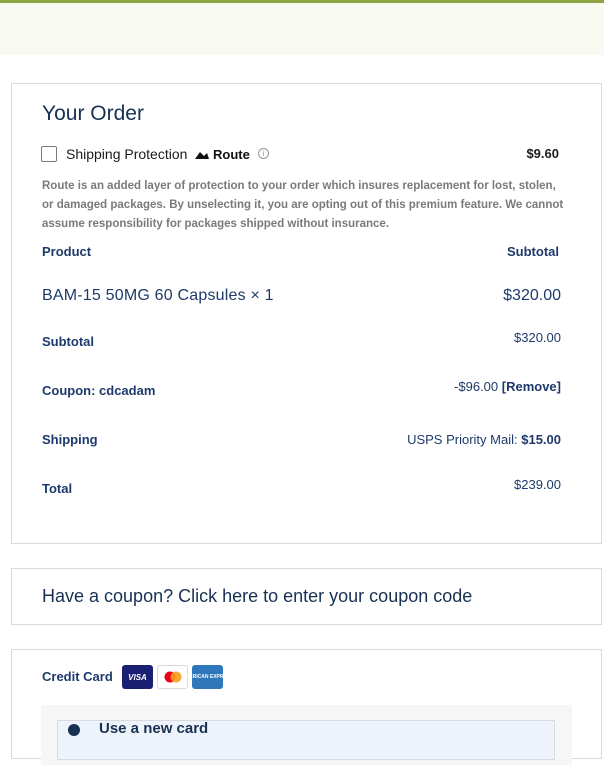 The image size is (607, 765). I want to click on product-line: BAM-15 50MG 60 Capsules × 1, so click(158, 296).